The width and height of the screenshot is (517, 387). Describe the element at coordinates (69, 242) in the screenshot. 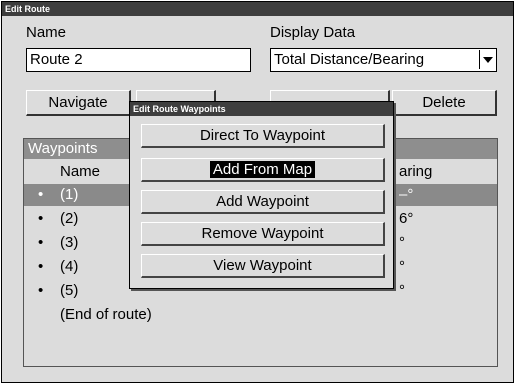

I see `waypoint-name: (3)` at that location.